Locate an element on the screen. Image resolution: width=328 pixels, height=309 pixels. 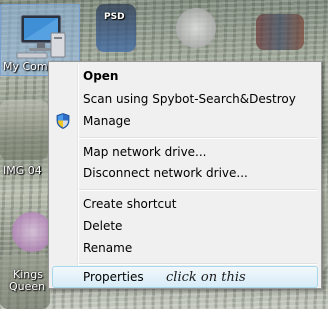
menu-item-create-shortcut: Create shortcut is located at coordinates (185, 204).